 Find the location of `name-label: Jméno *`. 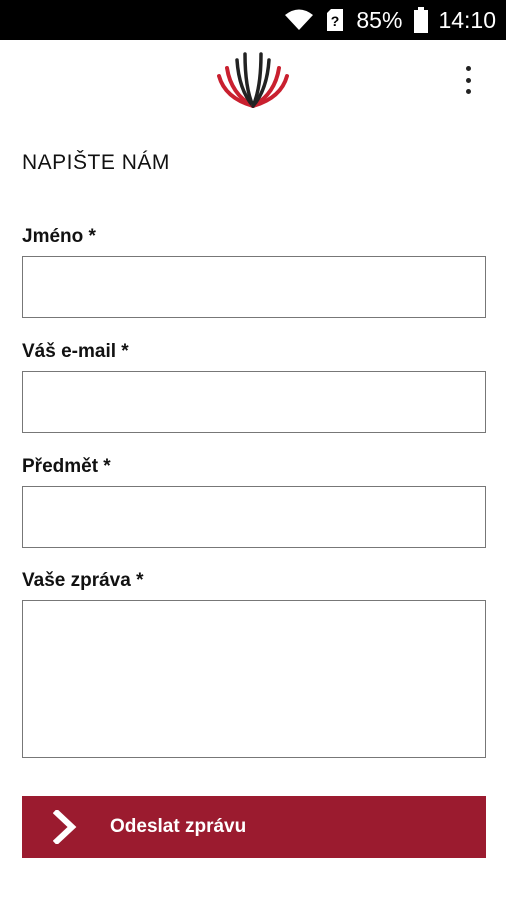

name-label: Jméno * is located at coordinates (59, 236).